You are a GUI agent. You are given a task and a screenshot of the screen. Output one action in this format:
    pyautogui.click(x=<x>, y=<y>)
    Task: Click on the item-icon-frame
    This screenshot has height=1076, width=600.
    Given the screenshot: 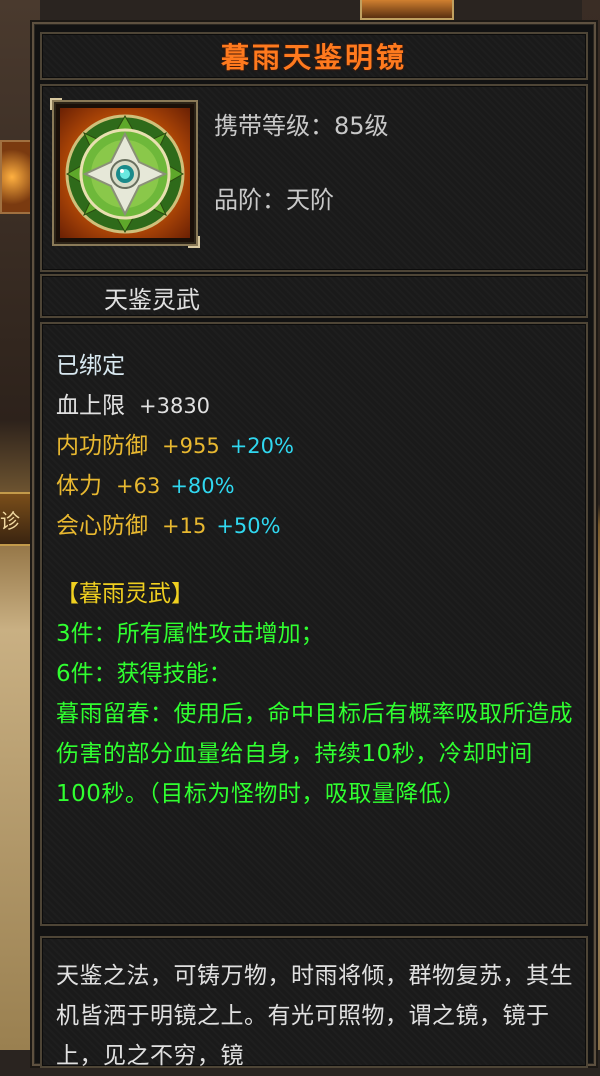 What is the action you would take?
    pyautogui.click(x=125, y=173)
    